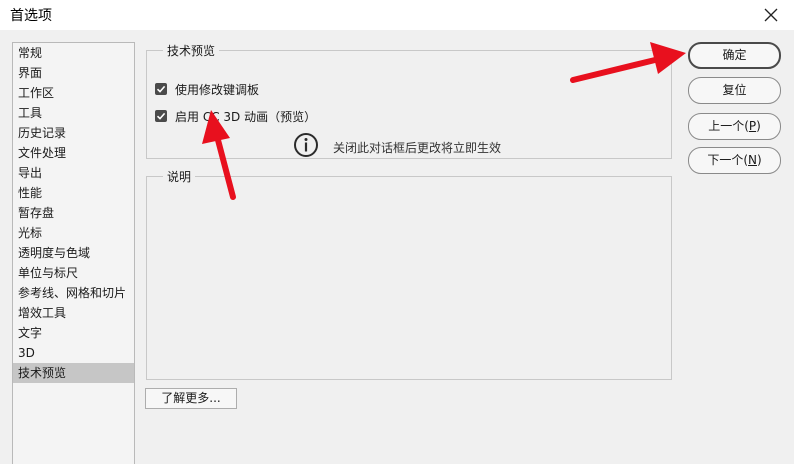 The image size is (794, 464). Describe the element at coordinates (73, 373) in the screenshot. I see `sidebar-item-tech-preview: 技术预览` at that location.